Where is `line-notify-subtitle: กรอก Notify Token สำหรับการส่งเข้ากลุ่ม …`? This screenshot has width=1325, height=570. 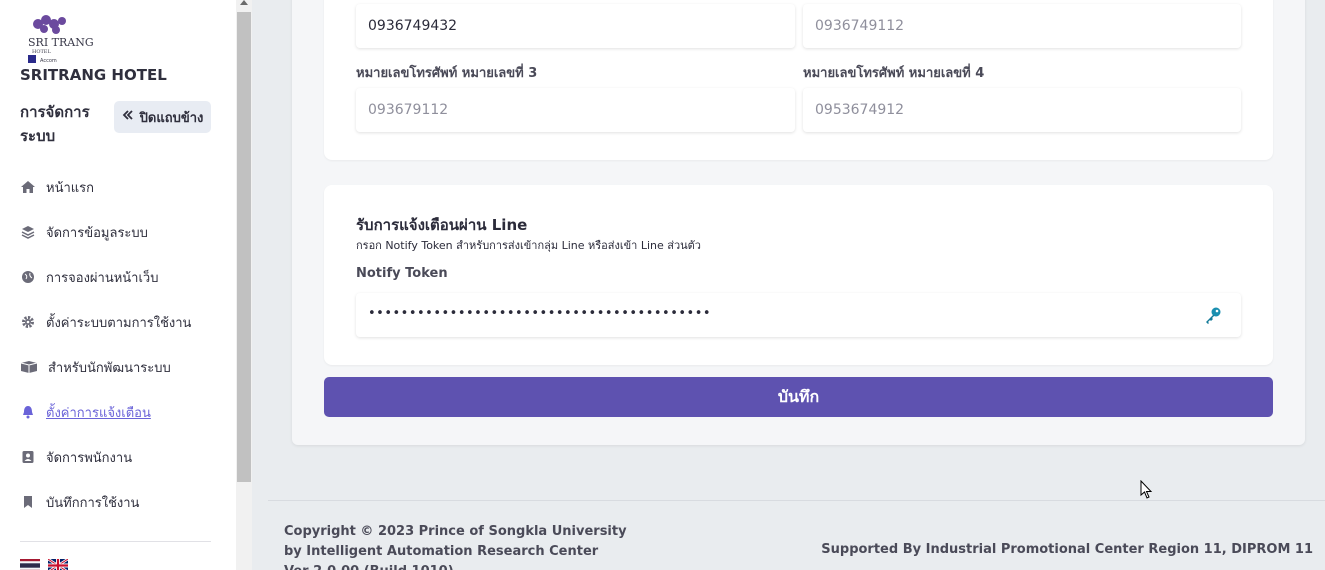
line-notify-subtitle: กรอก Notify Token สำหรับการส่งเข้ากลุ่ม … is located at coordinates (528, 245).